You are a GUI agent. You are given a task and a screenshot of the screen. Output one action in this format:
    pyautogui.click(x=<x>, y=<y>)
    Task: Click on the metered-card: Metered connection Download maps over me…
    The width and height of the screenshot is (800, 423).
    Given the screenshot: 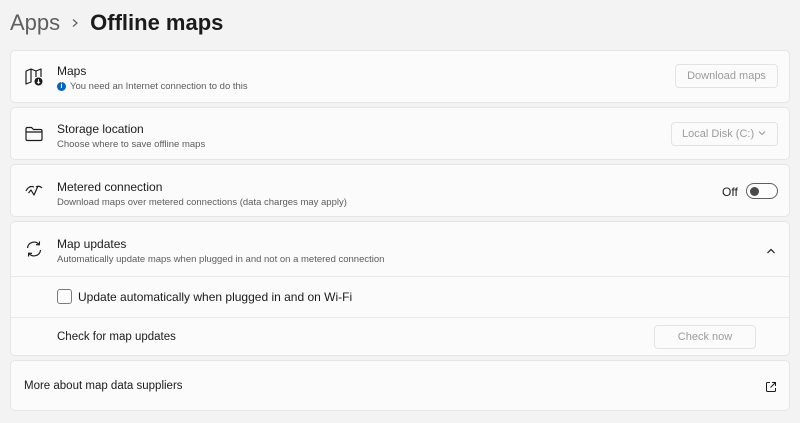 What is the action you would take?
    pyautogui.click(x=400, y=190)
    